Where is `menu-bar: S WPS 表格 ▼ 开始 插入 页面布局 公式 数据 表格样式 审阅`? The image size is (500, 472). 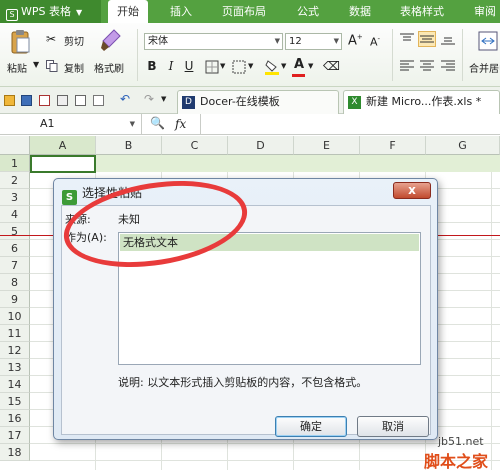 menu-bar: S WPS 表格 ▼ 开始 插入 页面布局 公式 数据 表格样式 审阅 is located at coordinates (250, 12).